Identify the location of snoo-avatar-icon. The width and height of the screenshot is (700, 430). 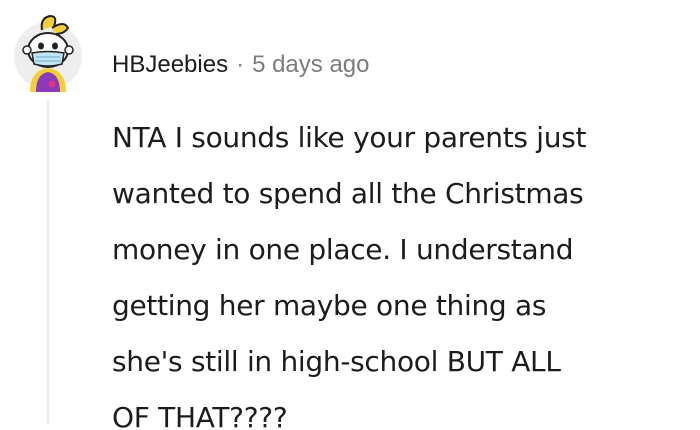
(48, 53).